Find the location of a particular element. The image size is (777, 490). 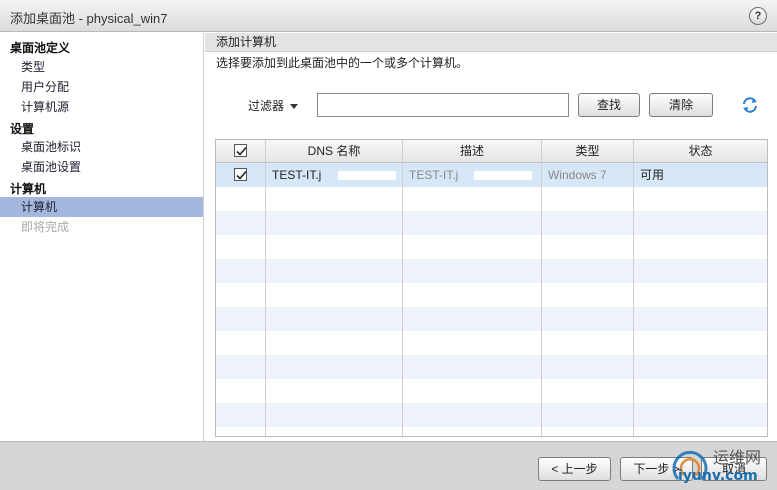

search-button: 查找 is located at coordinates (609, 105).